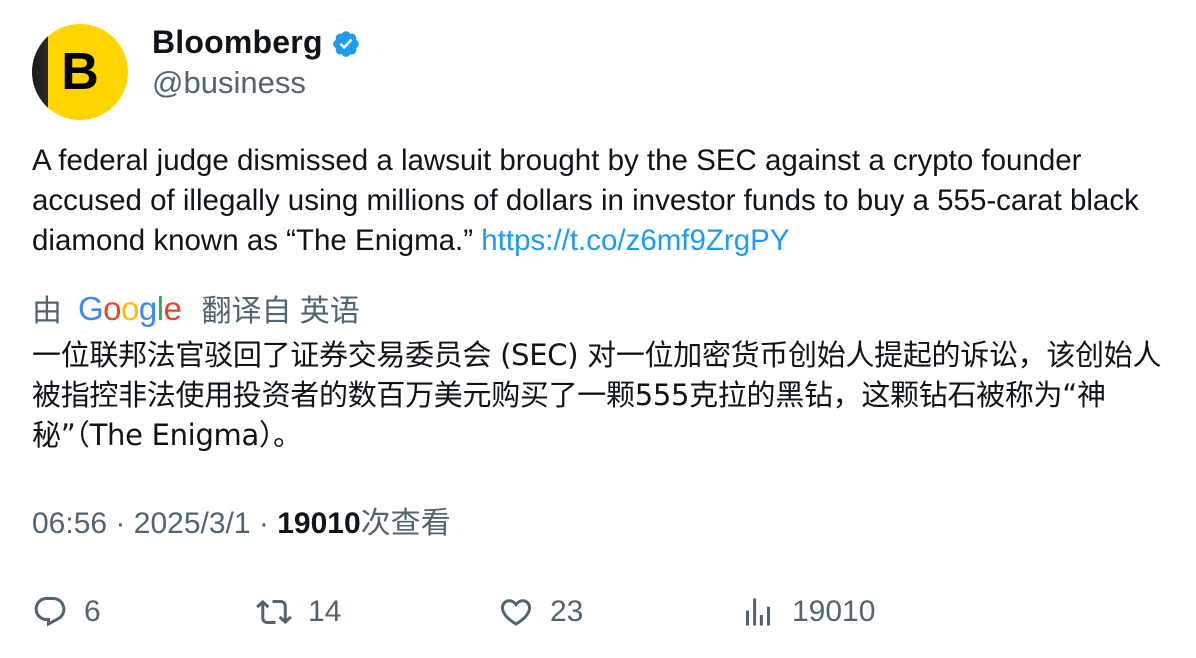 Image resolution: width=1196 pixels, height=658 pixels. What do you see at coordinates (256, 83) in the screenshot?
I see `handle: @business` at bounding box center [256, 83].